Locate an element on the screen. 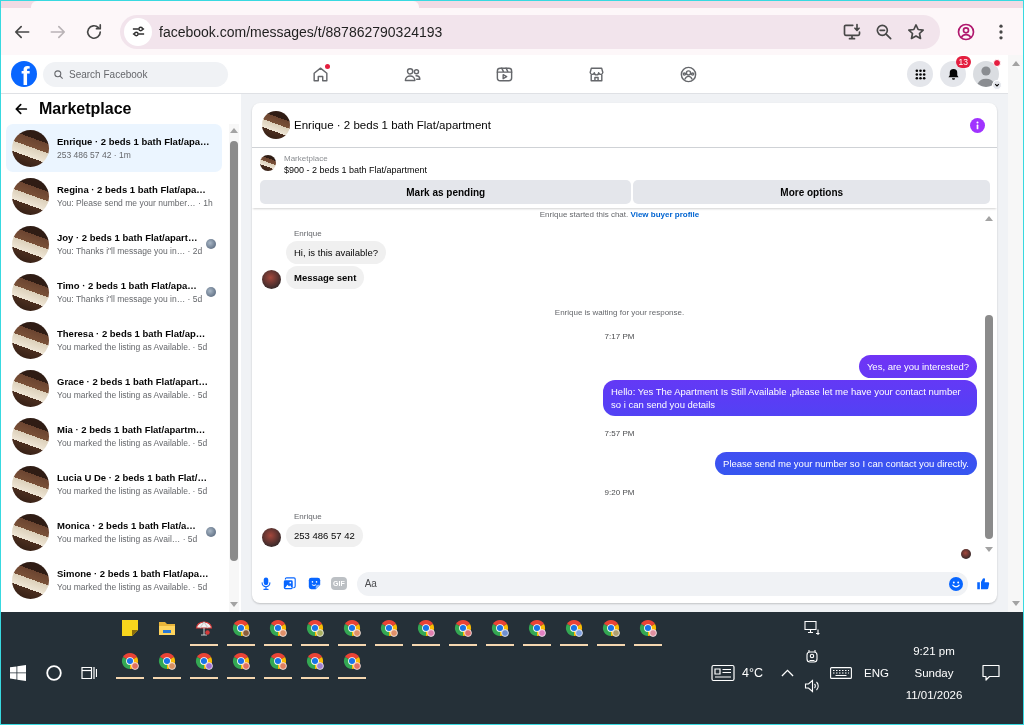 The image size is (1024, 725). clock-day: Sunday is located at coordinates (934, 673).